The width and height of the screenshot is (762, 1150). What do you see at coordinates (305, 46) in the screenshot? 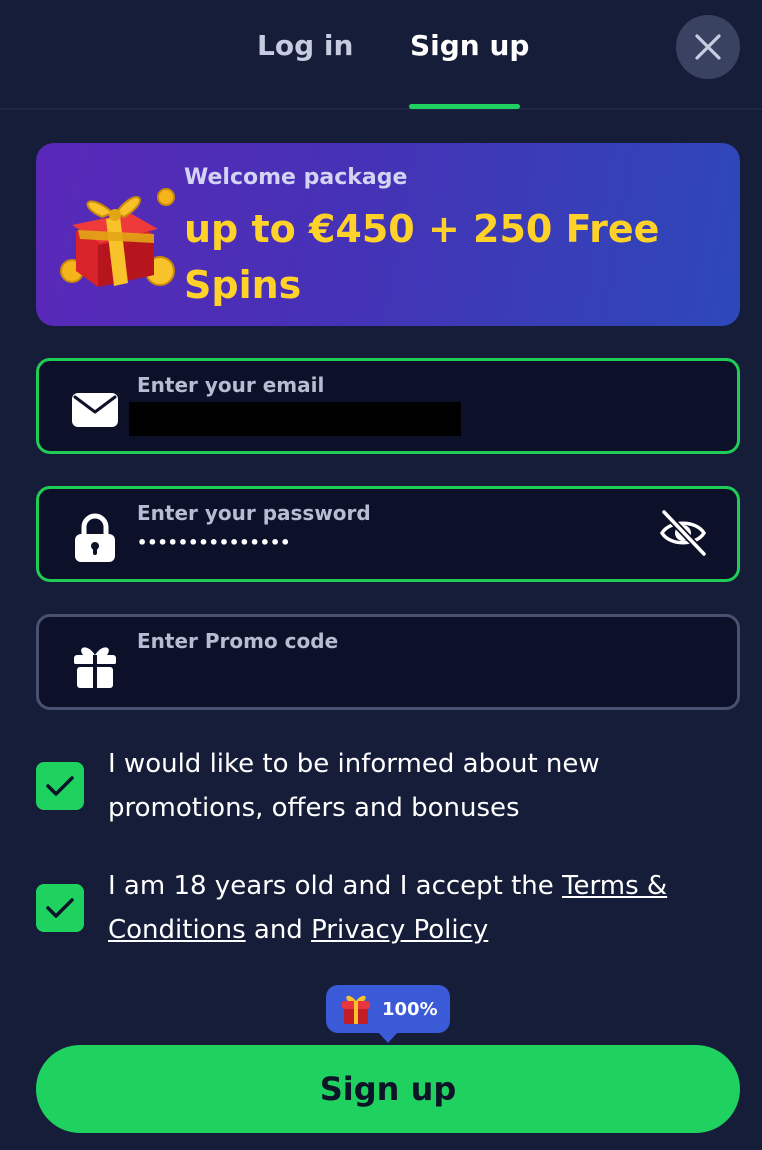
I see `tab-login: Log in` at bounding box center [305, 46].